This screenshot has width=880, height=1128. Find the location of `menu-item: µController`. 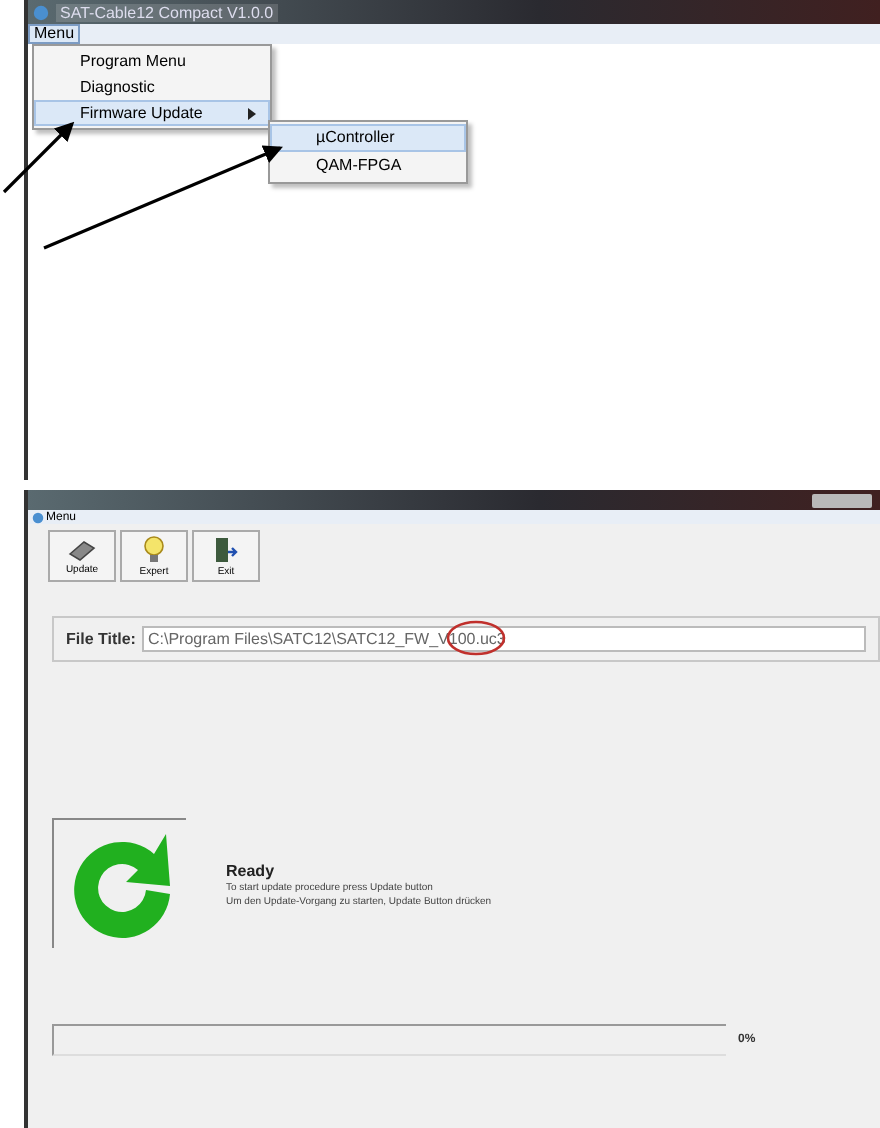

menu-item: µController is located at coordinates (368, 138).